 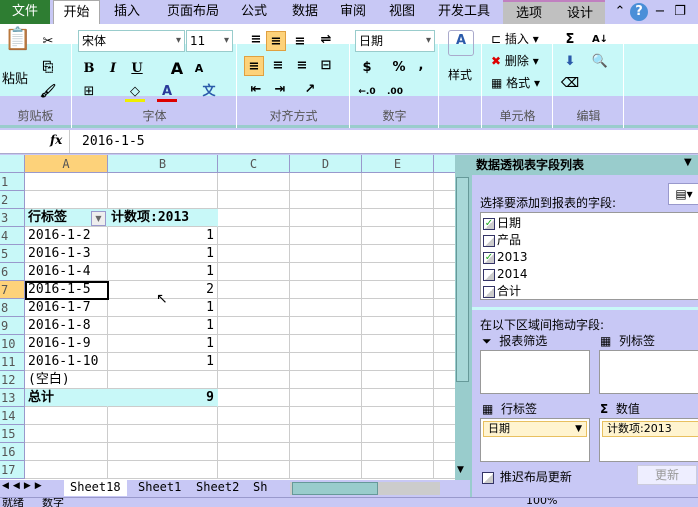 What do you see at coordinates (127, 12) in the screenshot?
I see `tab-insert: 插入` at bounding box center [127, 12].